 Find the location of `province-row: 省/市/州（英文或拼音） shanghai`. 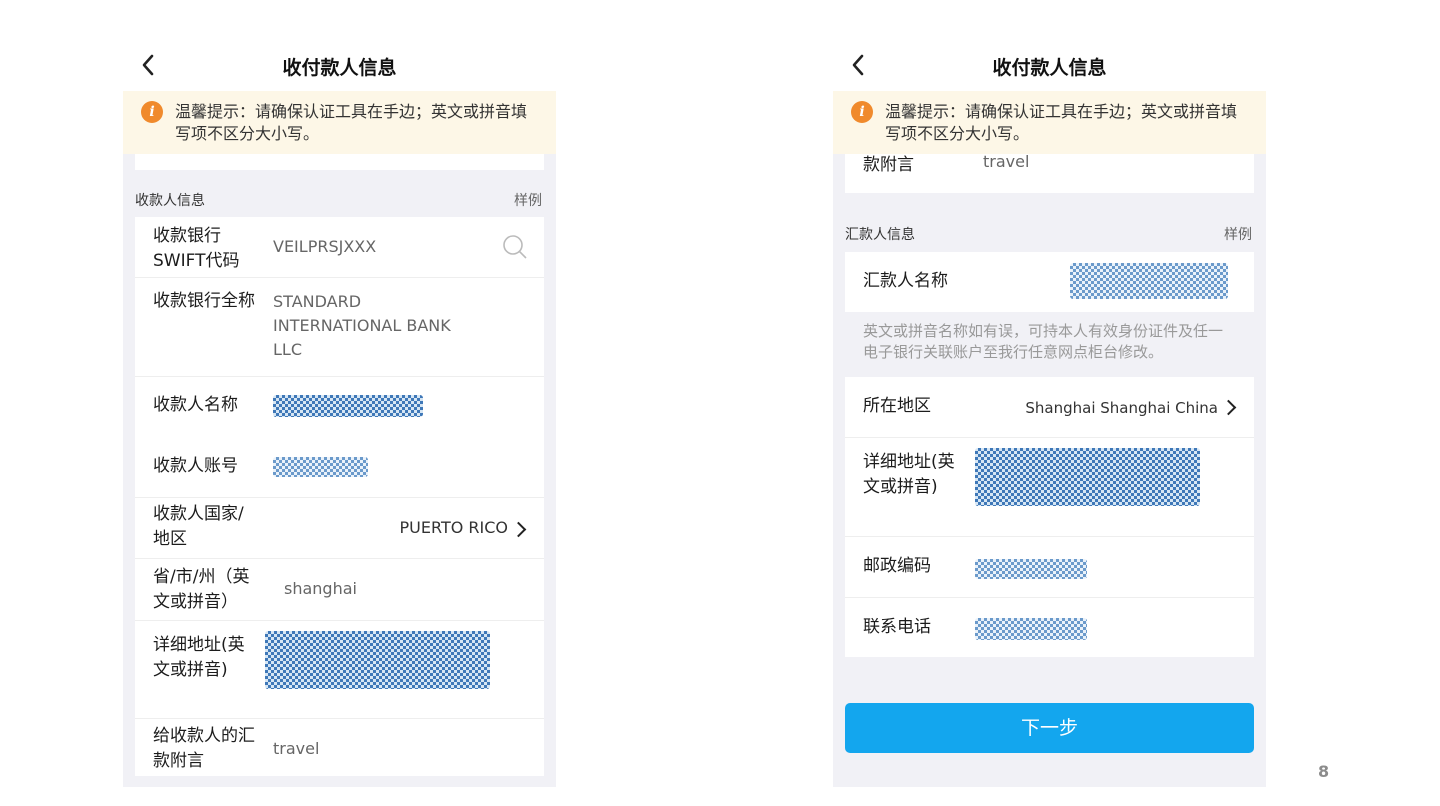

province-row: 省/市/州（英文或拼音） shanghai is located at coordinates (339, 590).